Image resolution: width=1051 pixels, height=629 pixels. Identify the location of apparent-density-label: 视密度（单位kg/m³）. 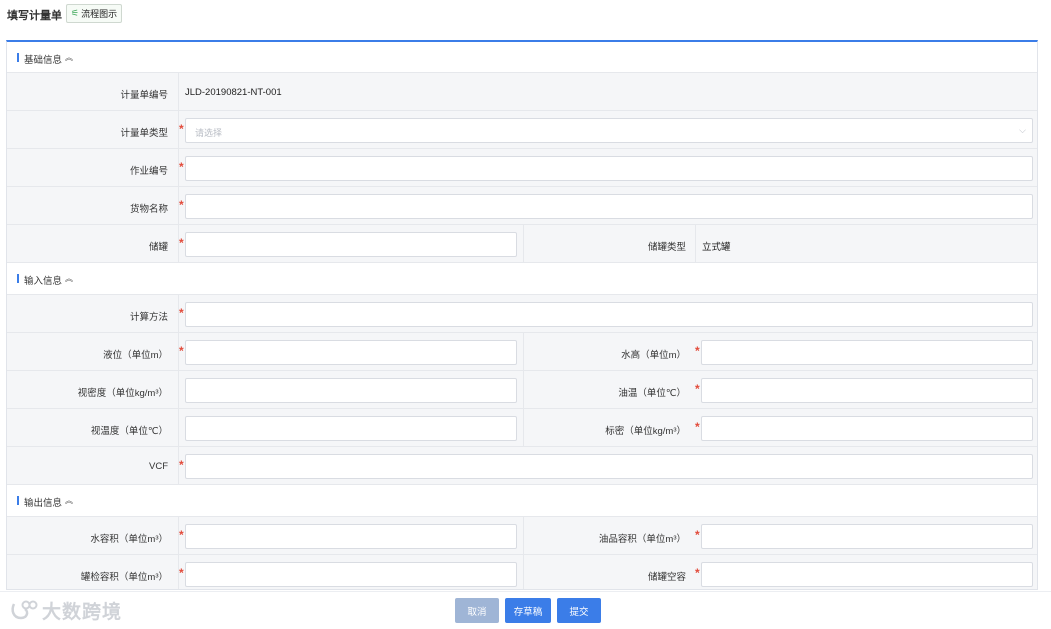
(122, 393).